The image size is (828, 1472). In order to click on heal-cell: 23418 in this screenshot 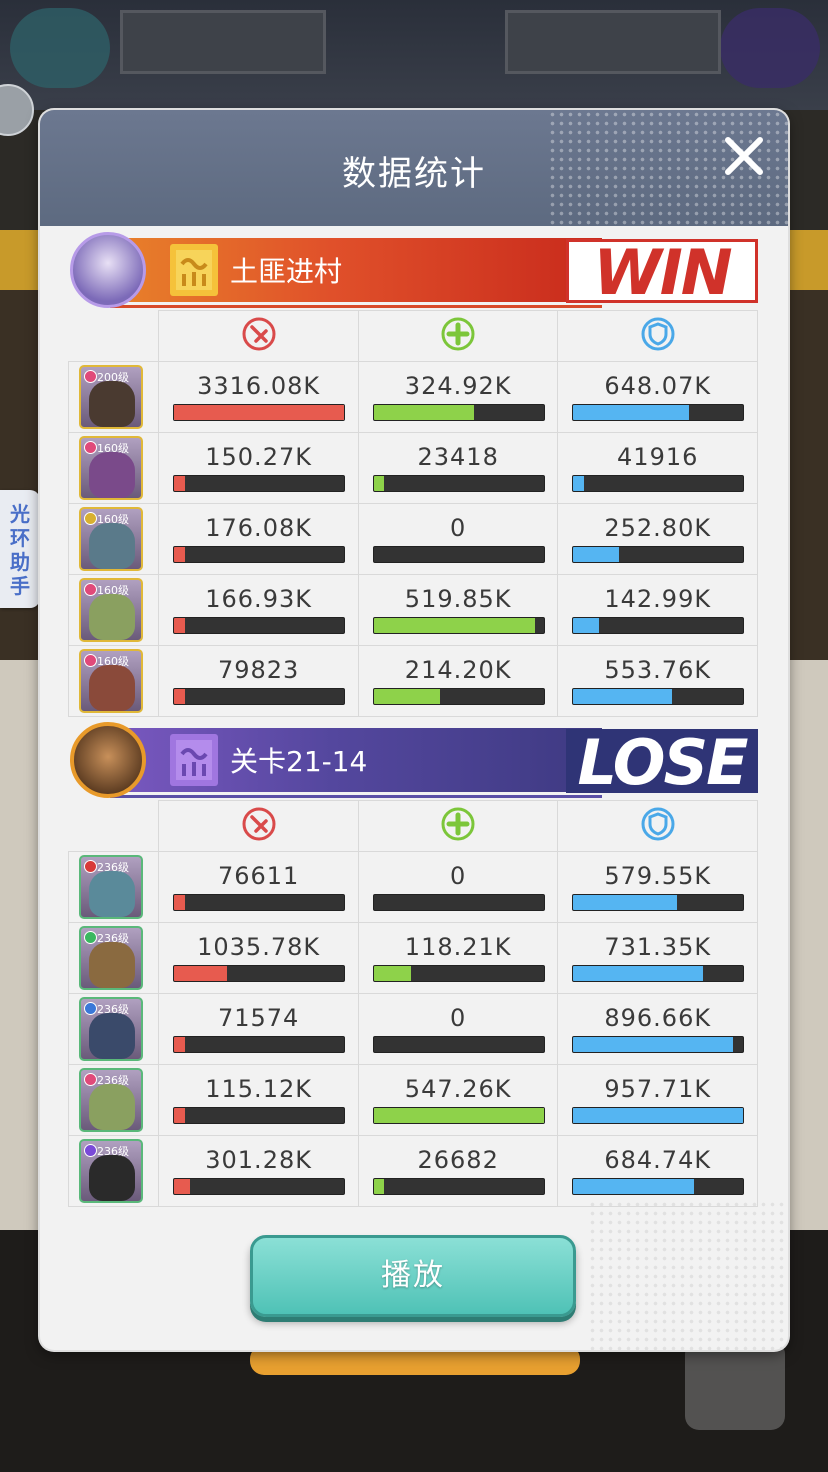, I will do `click(458, 468)`.